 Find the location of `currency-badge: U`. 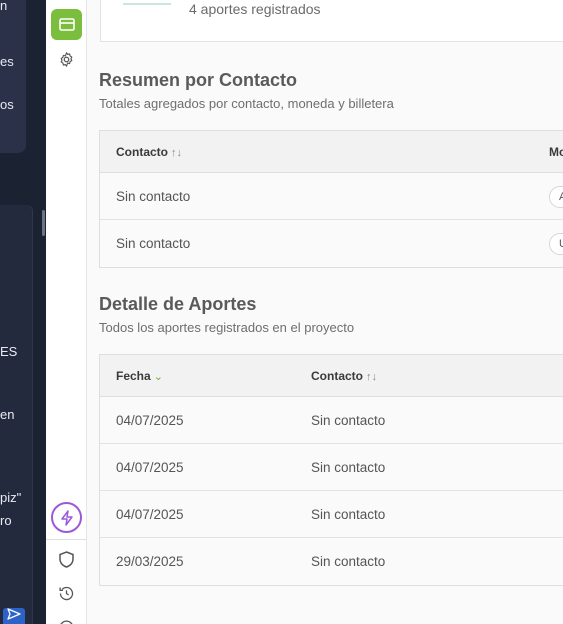

currency-badge: U is located at coordinates (556, 244).